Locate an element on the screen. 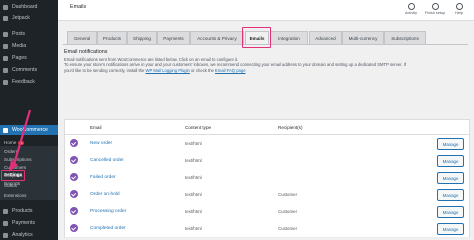 The height and width of the screenshot is (240, 474). email-name-link: Completed order is located at coordinates (108, 228).